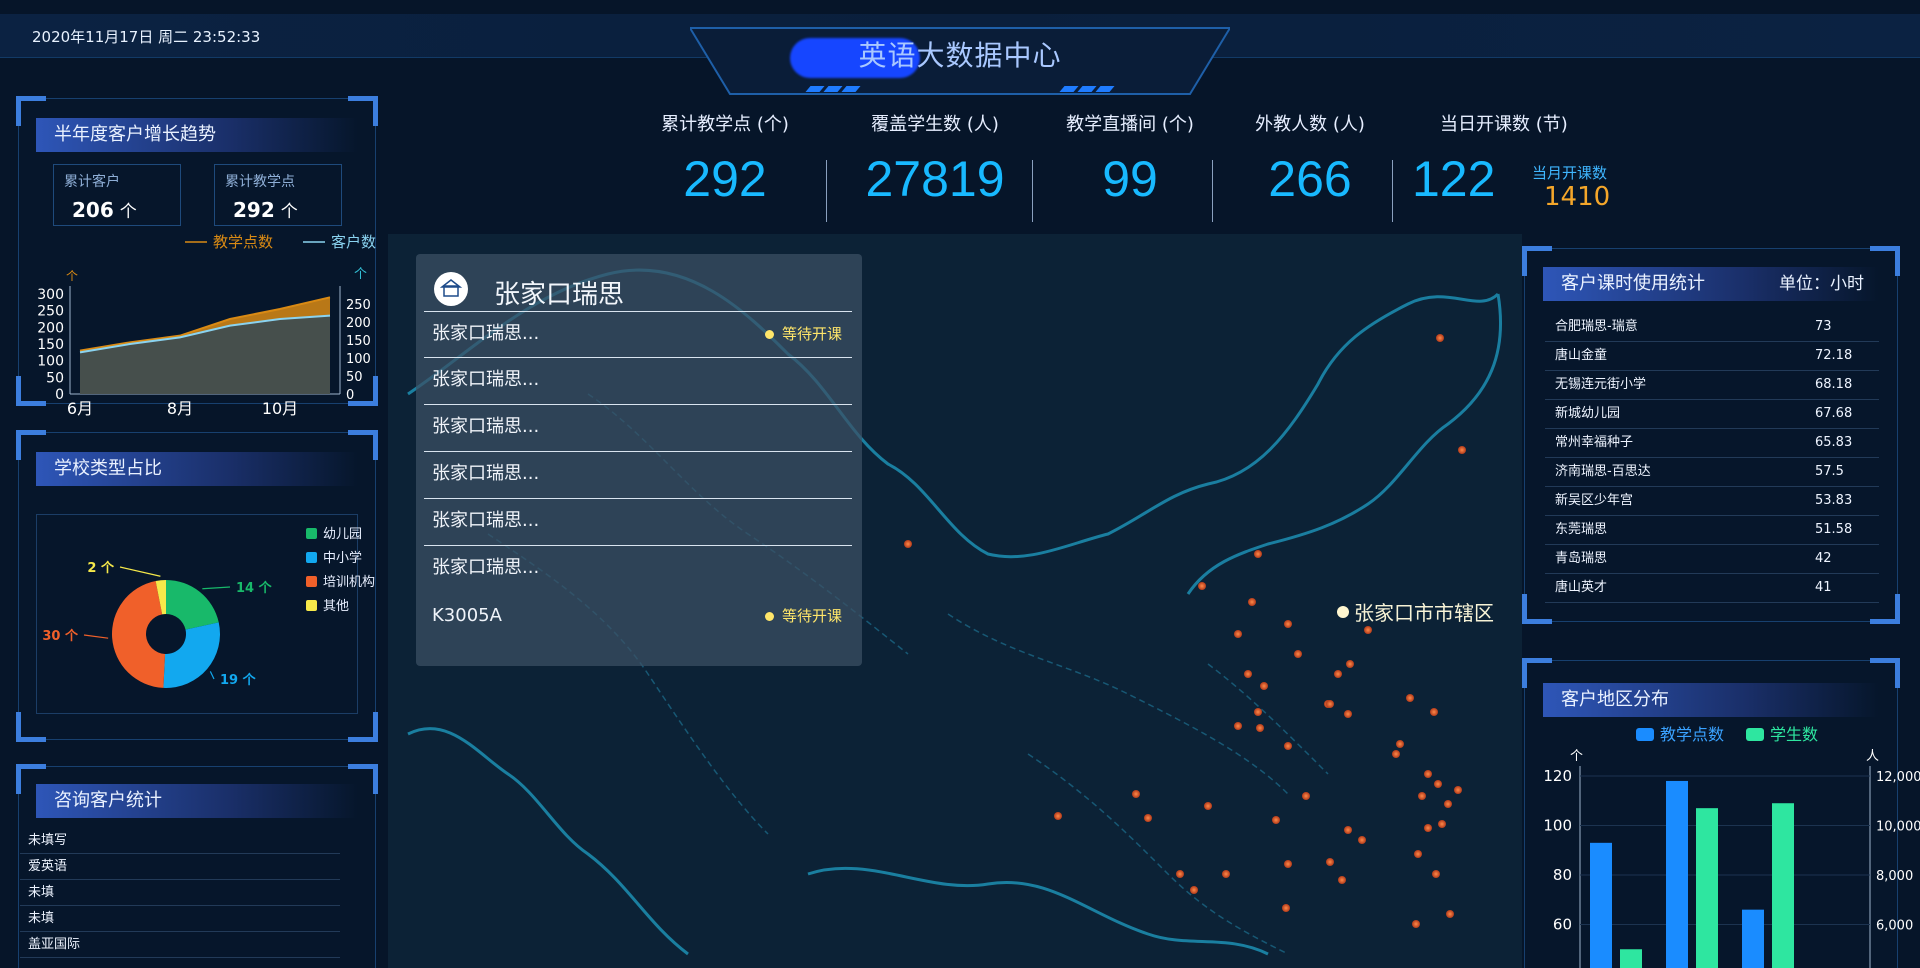 Image resolution: width=1920 pixels, height=968 pixels. Describe the element at coordinates (1872, 756) in the screenshot. I see `y2-axis-unit: 人` at that location.